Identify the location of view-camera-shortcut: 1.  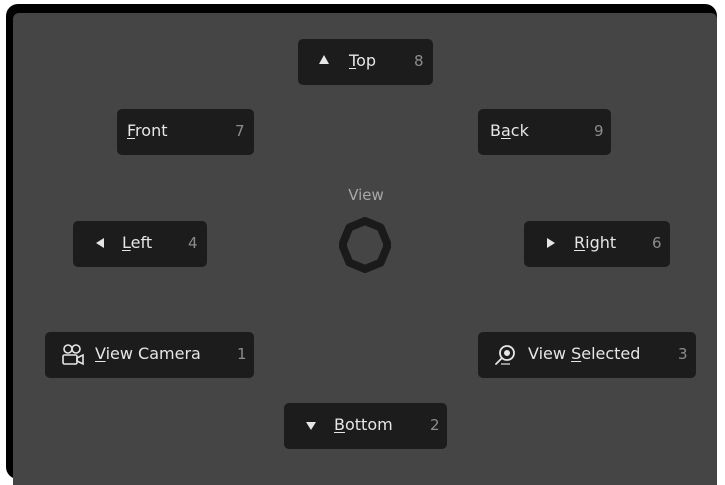
(242, 354).